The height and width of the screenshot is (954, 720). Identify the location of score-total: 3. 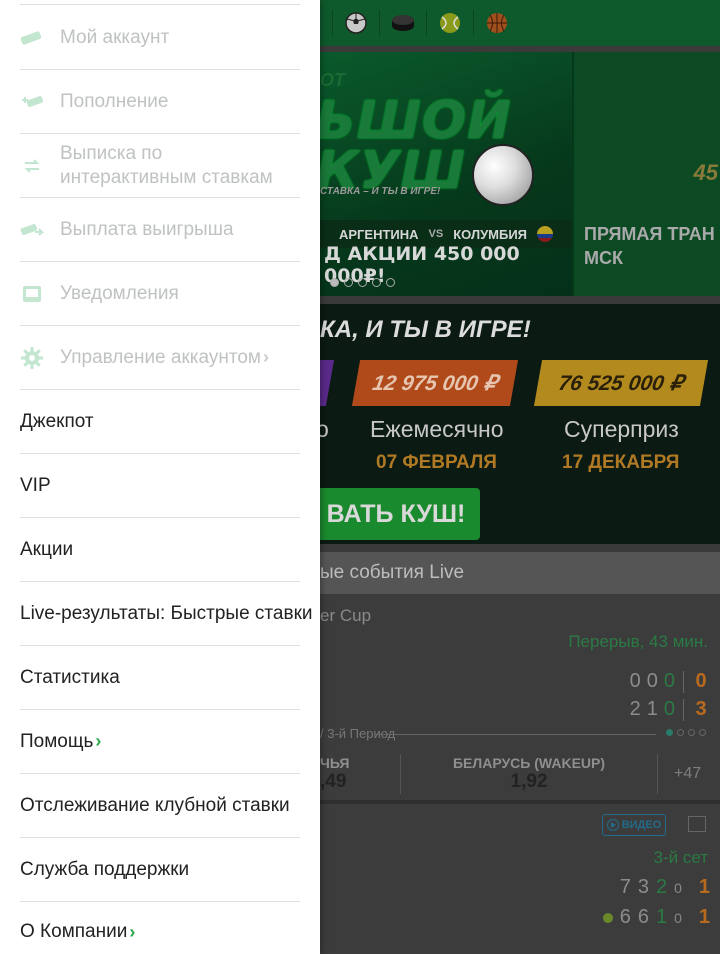
(701, 709).